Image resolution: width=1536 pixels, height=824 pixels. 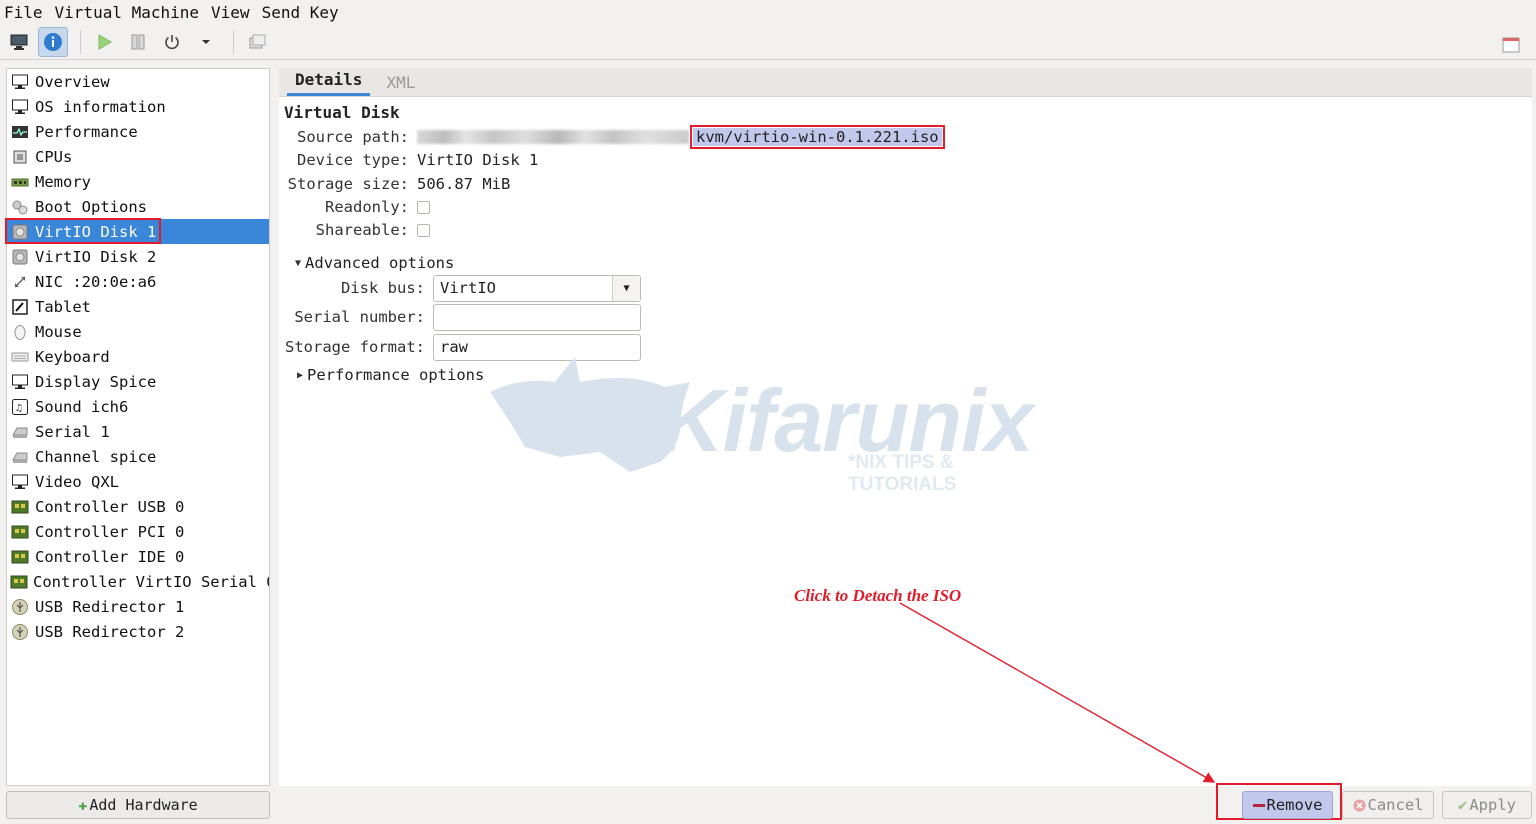 I want to click on sidebar-item-usb-redirector-2: USB Redirector 2, so click(x=138, y=631).